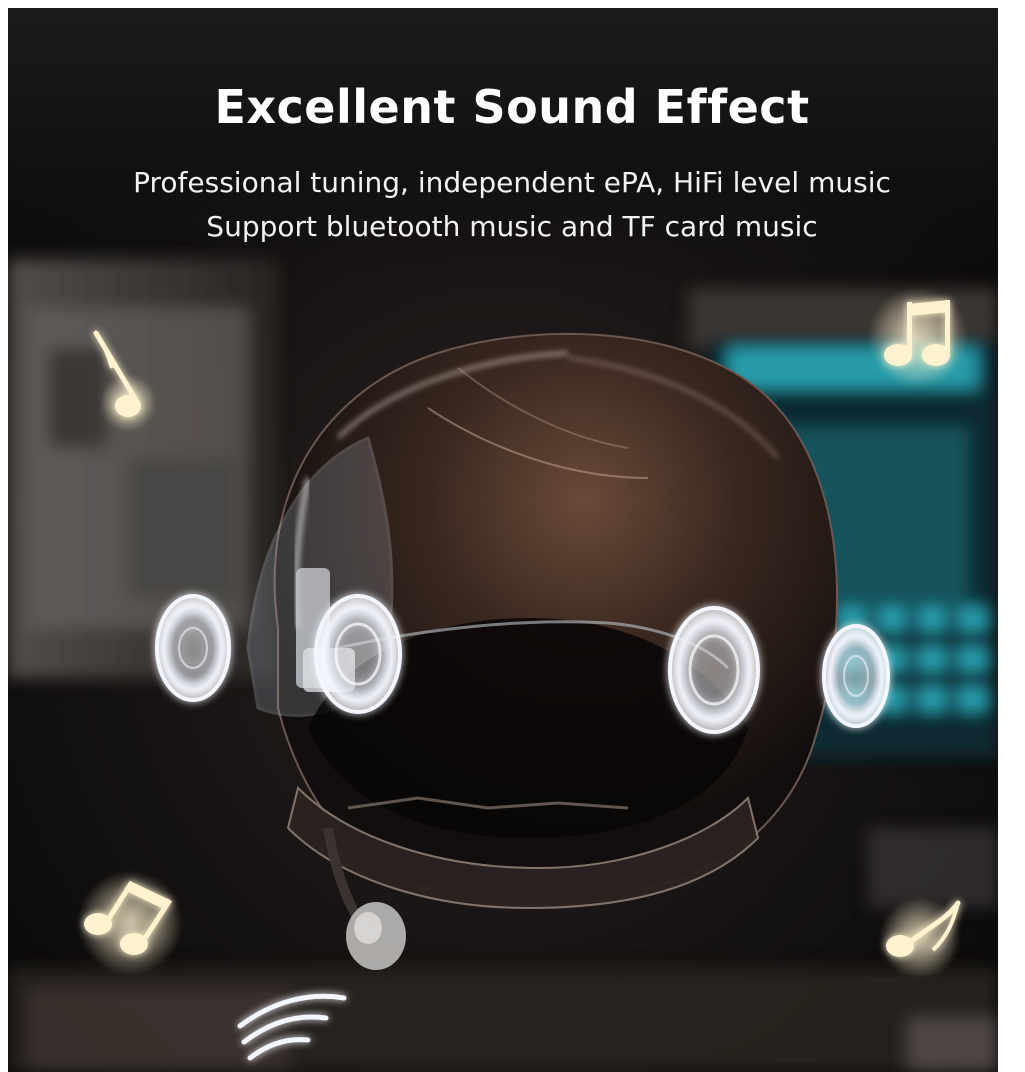  I want to click on speaker-right-inner-icon, so click(714, 670).